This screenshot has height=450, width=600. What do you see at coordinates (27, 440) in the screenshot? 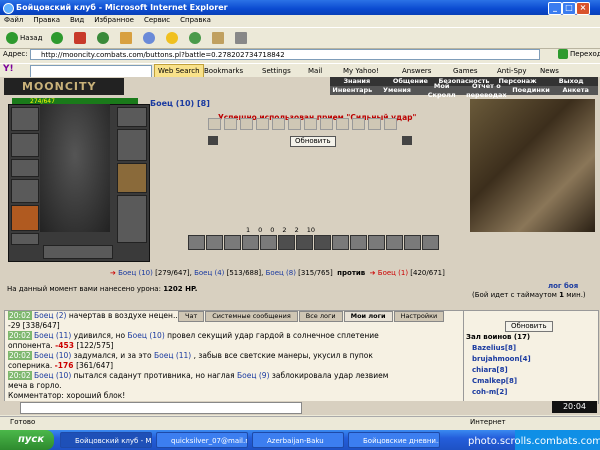
I see `start-button: пуск` at bounding box center [27, 440].